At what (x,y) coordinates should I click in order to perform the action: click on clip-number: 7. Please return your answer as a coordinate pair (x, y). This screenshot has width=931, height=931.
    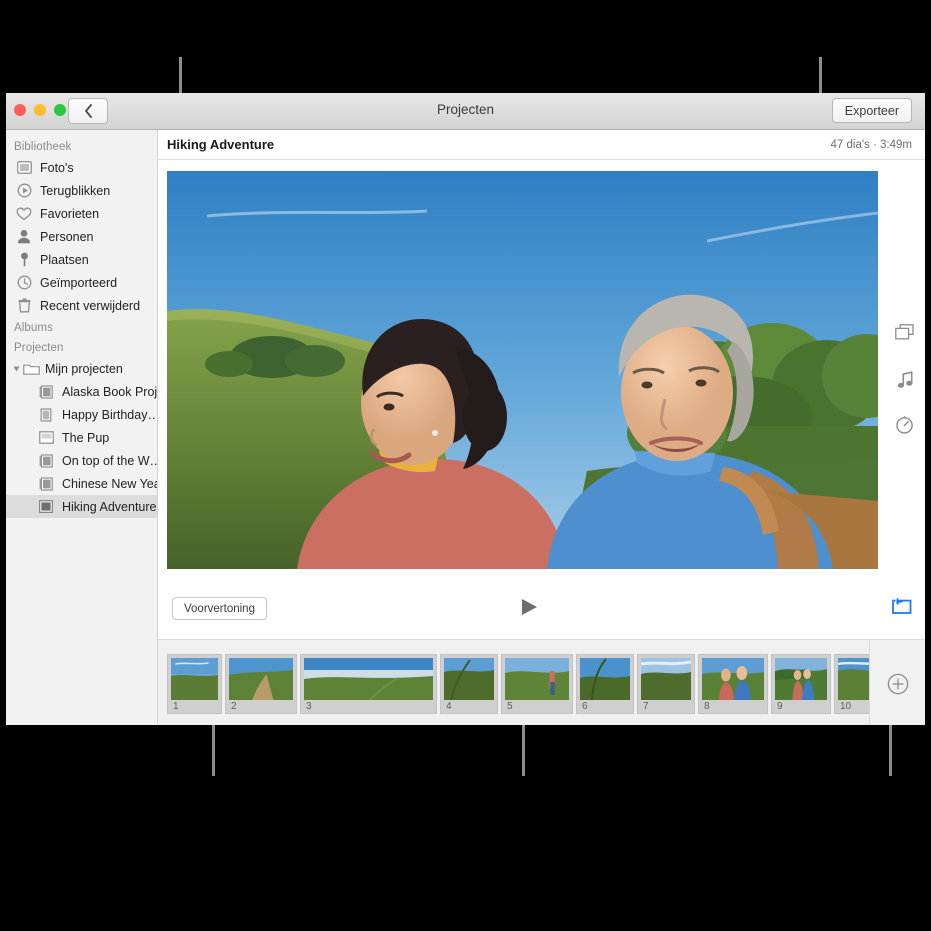
    Looking at the image, I should click on (646, 706).